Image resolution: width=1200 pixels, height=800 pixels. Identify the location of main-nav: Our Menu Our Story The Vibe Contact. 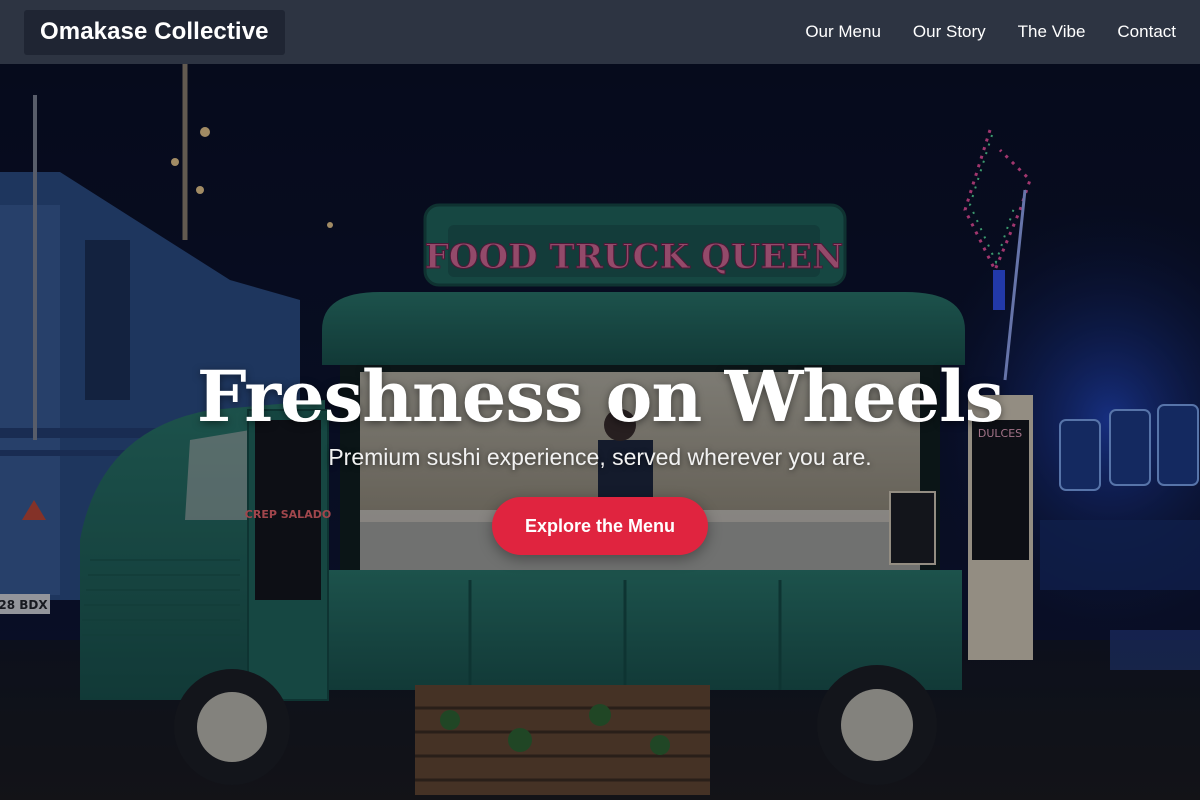
(990, 32).